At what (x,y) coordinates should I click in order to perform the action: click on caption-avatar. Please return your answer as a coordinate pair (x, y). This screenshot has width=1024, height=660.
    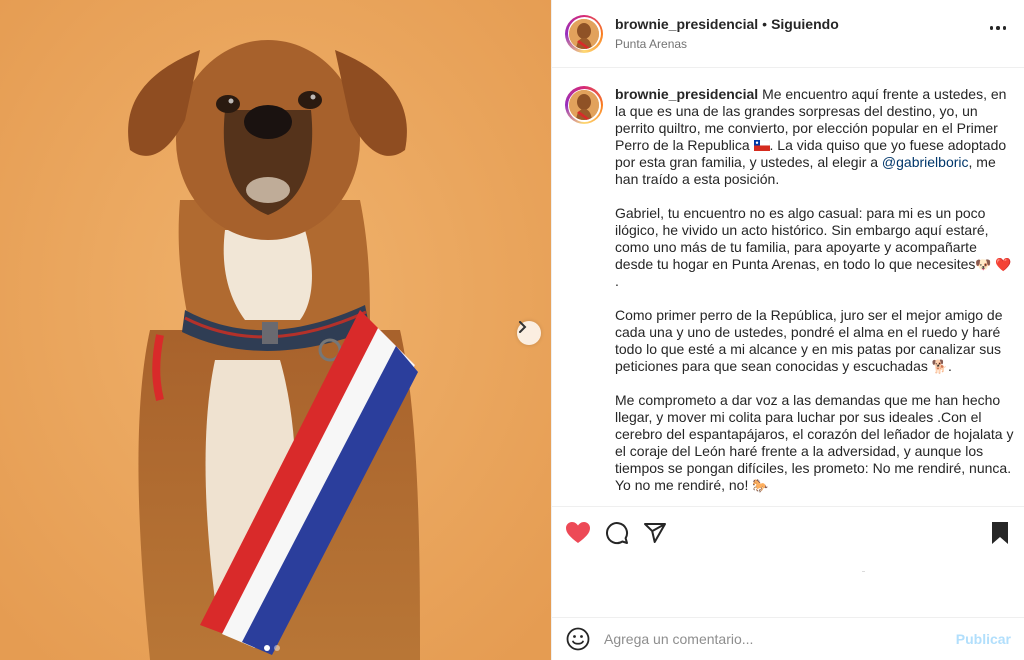
    Looking at the image, I should click on (584, 105).